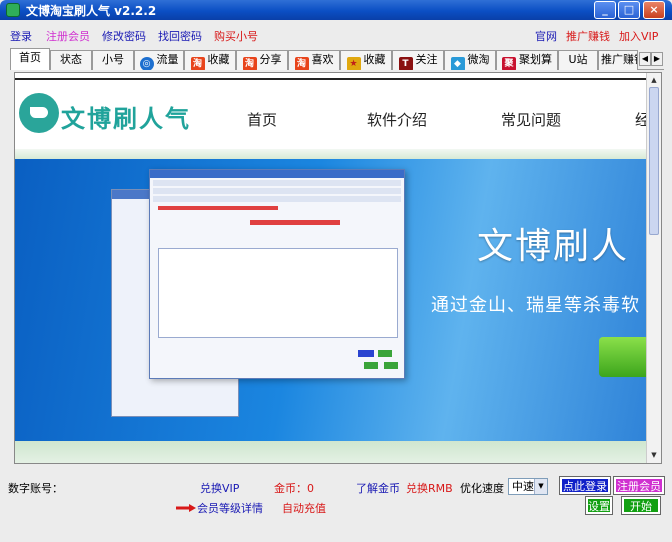  I want to click on t-icon: T, so click(405, 63).